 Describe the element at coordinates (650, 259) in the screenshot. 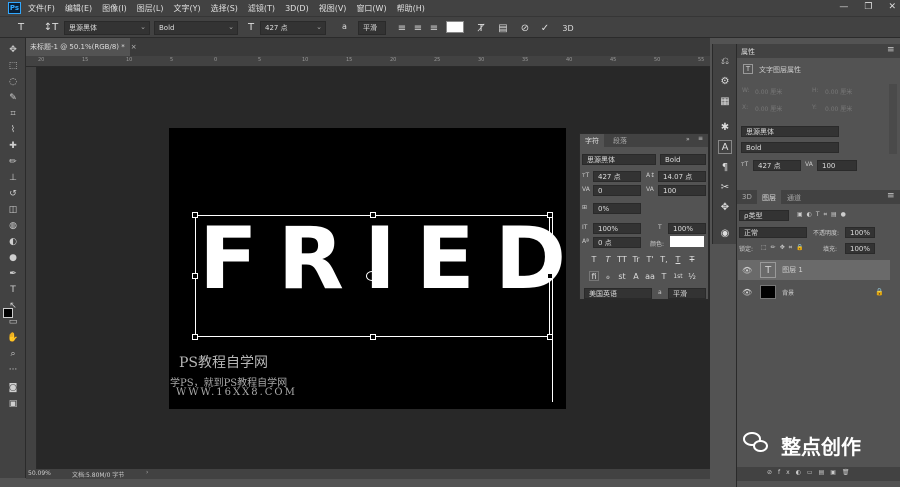

I see `superscript-button: T'` at that location.